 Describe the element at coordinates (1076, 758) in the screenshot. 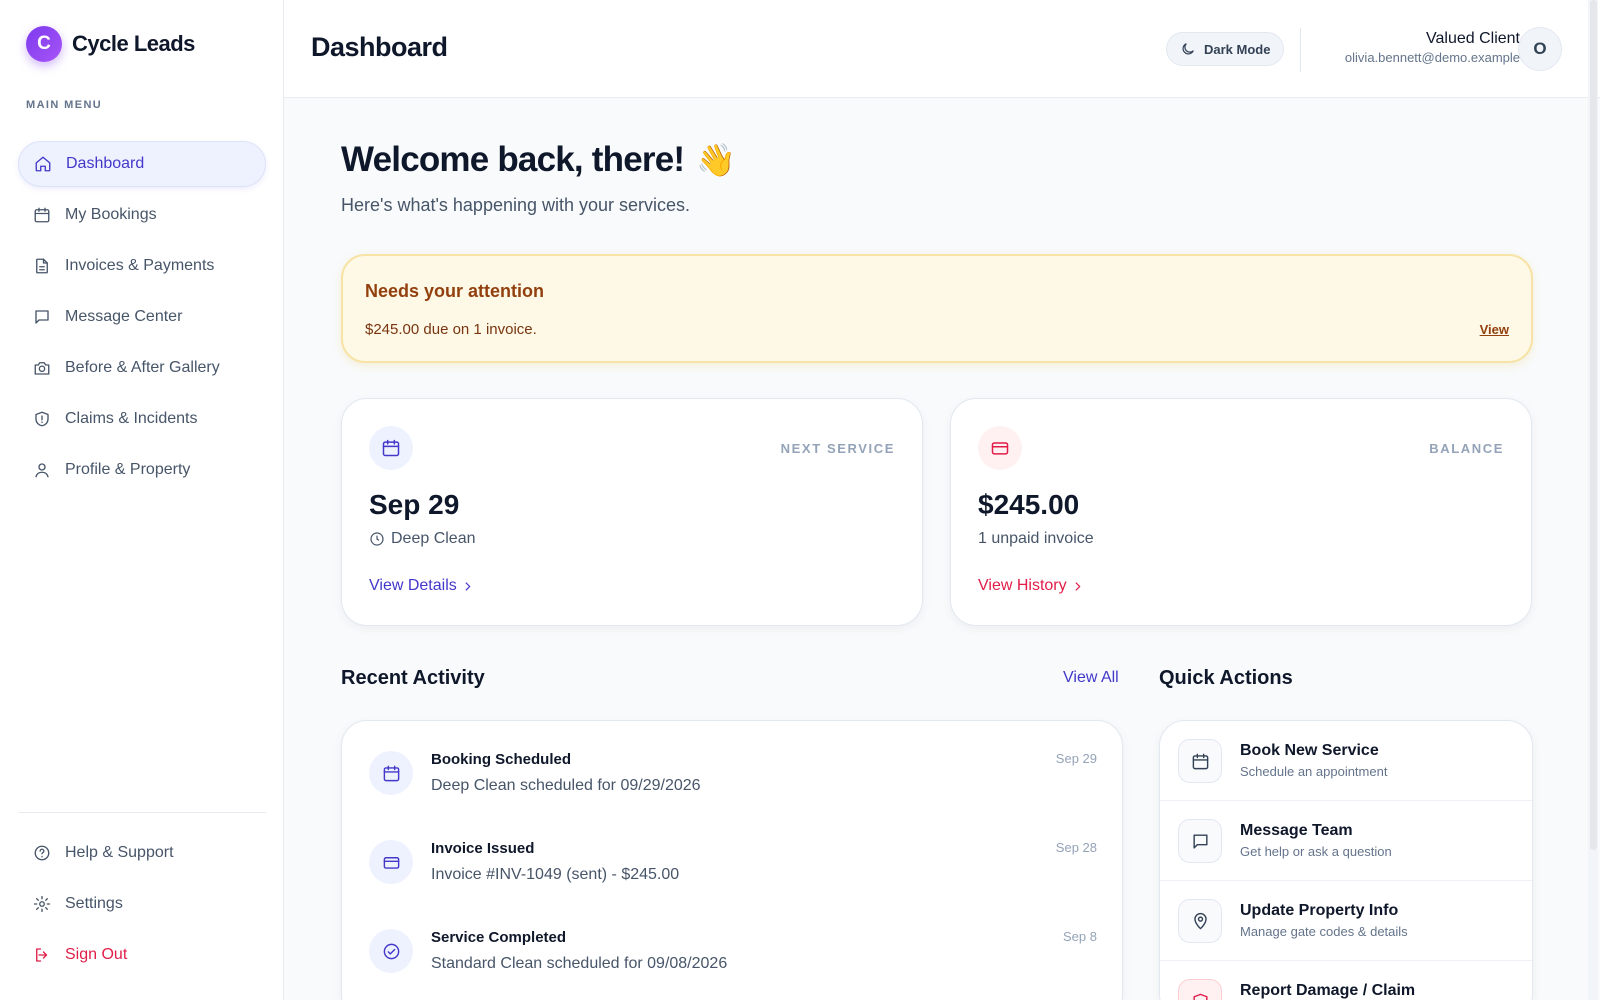

I see `activity-date: Sep 29` at that location.